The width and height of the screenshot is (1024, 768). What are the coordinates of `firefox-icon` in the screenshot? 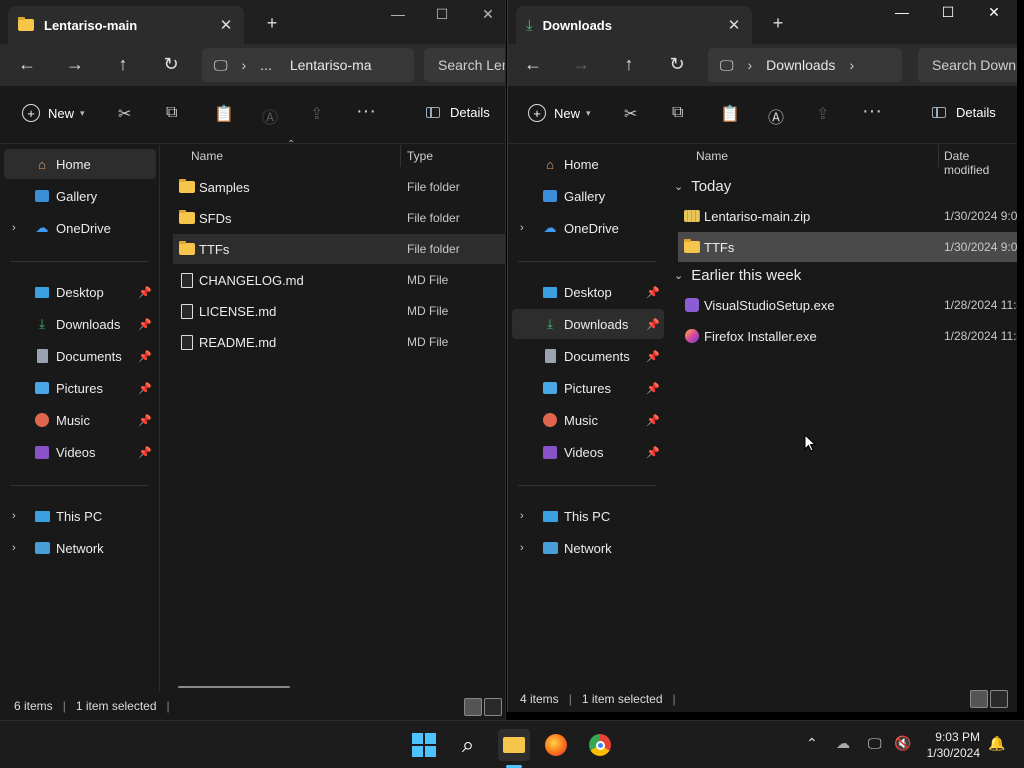 It's located at (556, 745).